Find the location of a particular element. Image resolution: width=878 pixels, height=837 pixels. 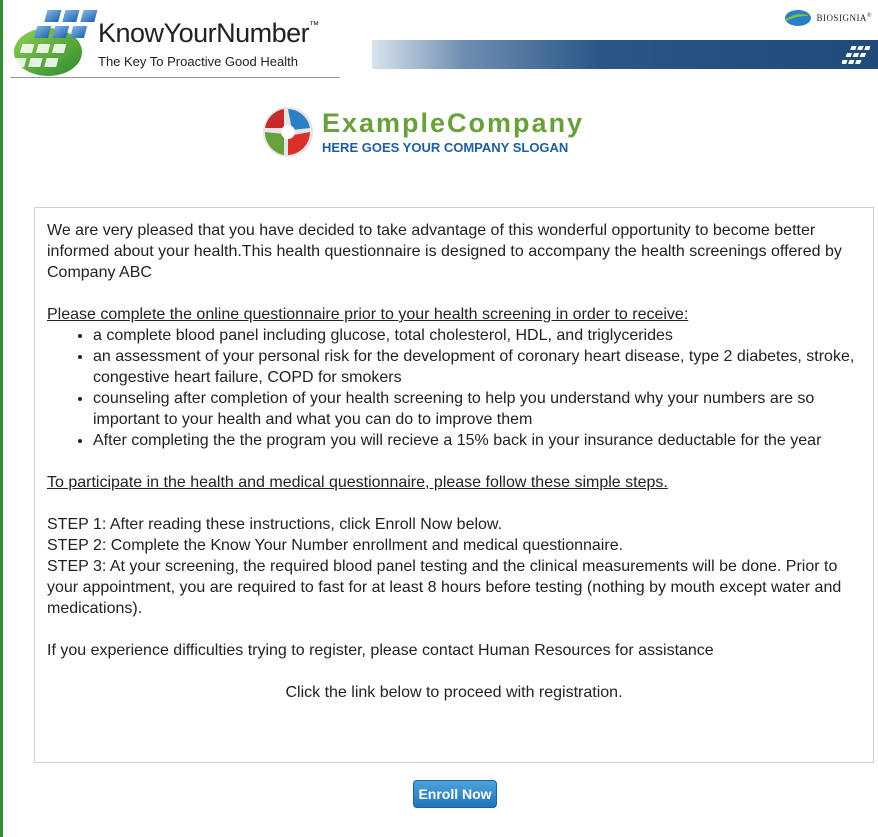

enroll-now-button: Enroll Now is located at coordinates (455, 794).